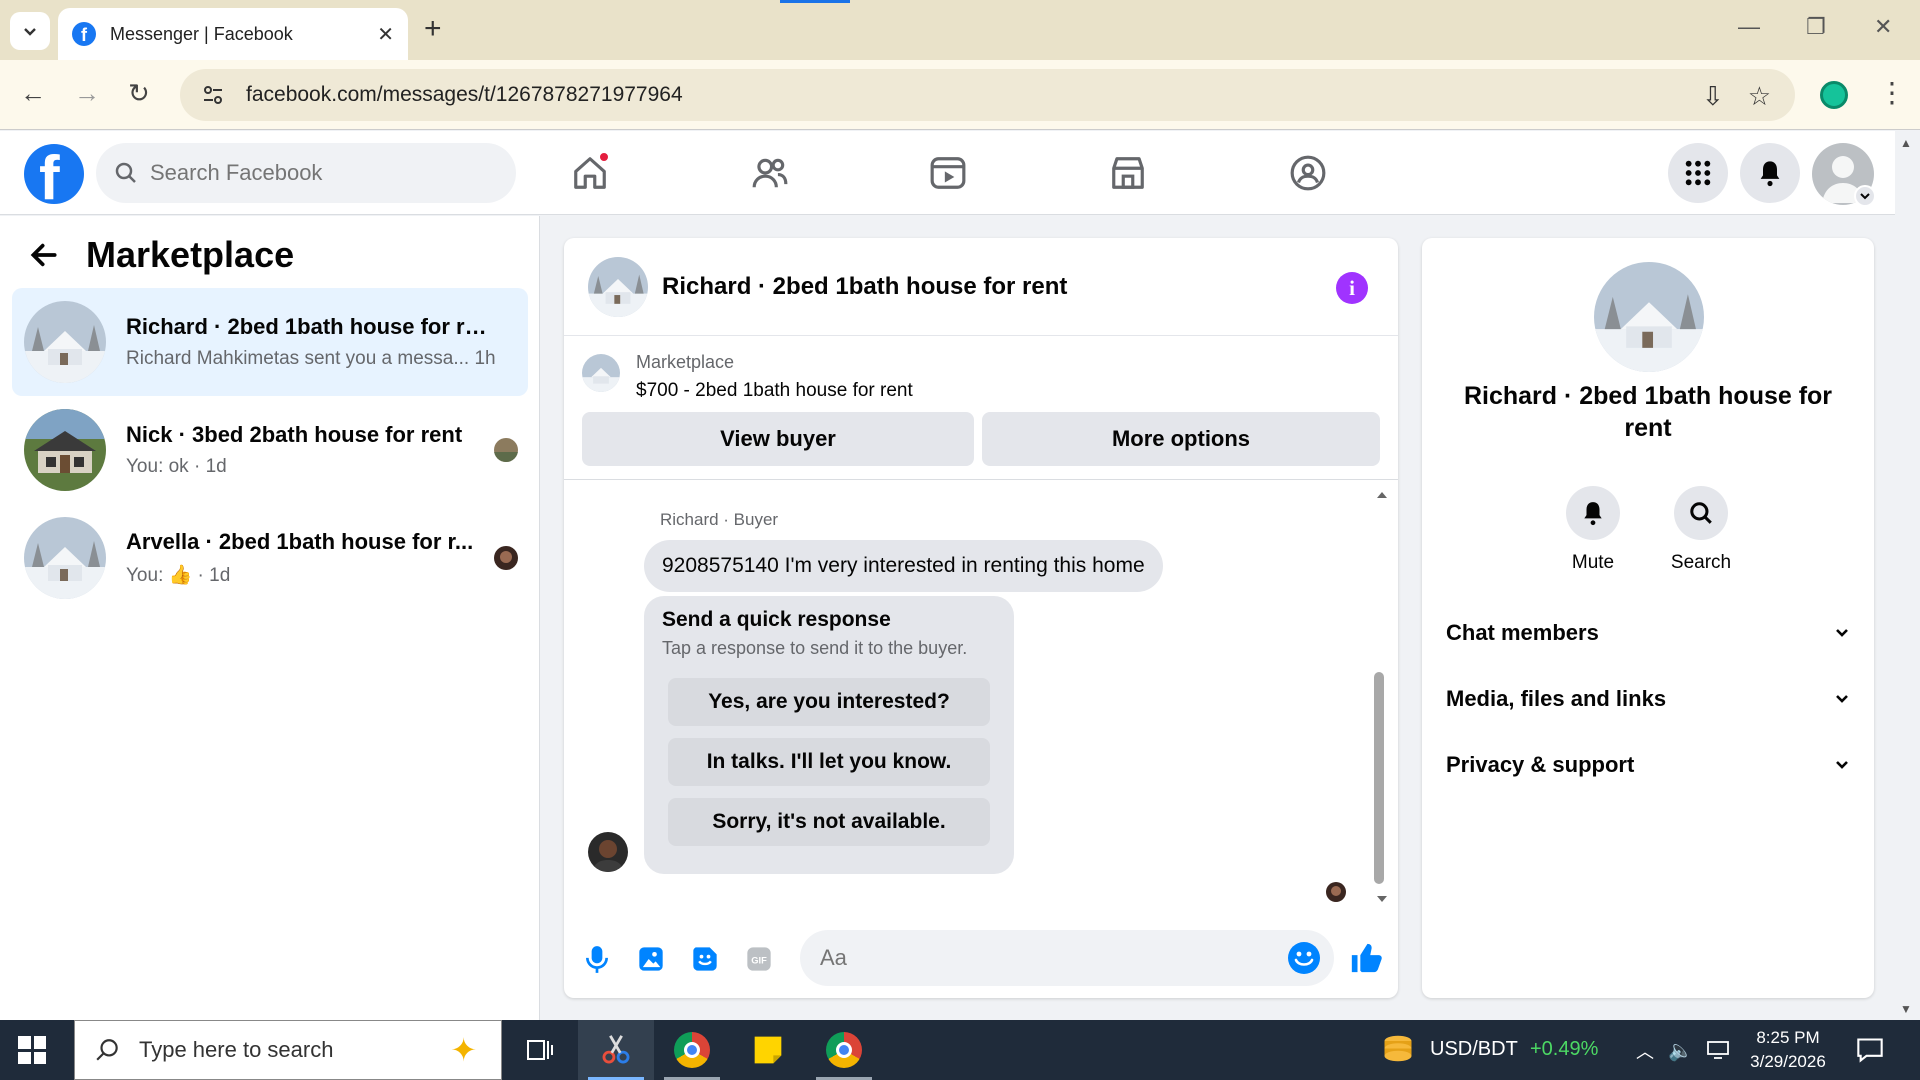 The image size is (1920, 1080). Describe the element at coordinates (719, 519) in the screenshot. I see `sender-label: Richard · Buyer` at that location.